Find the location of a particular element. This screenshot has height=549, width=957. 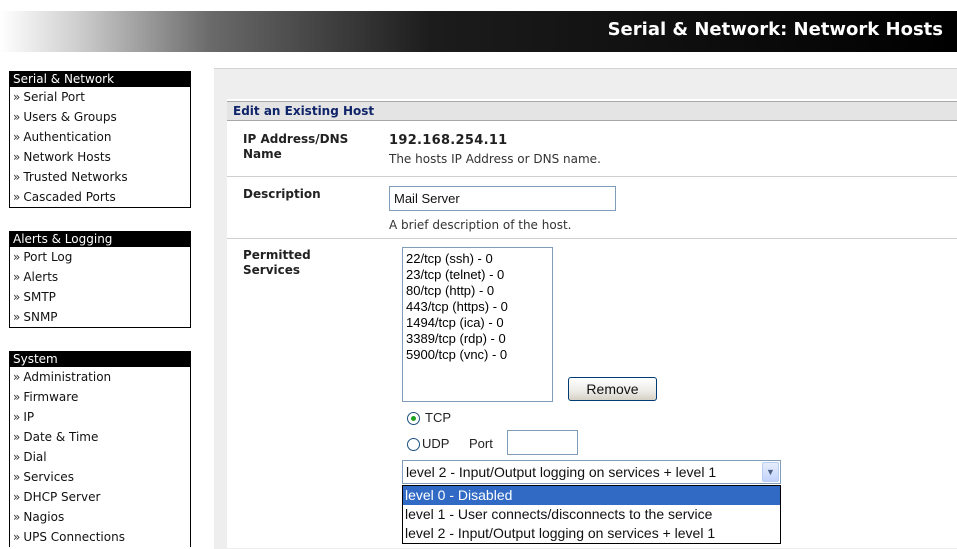

tcp-label: TCP is located at coordinates (438, 417).